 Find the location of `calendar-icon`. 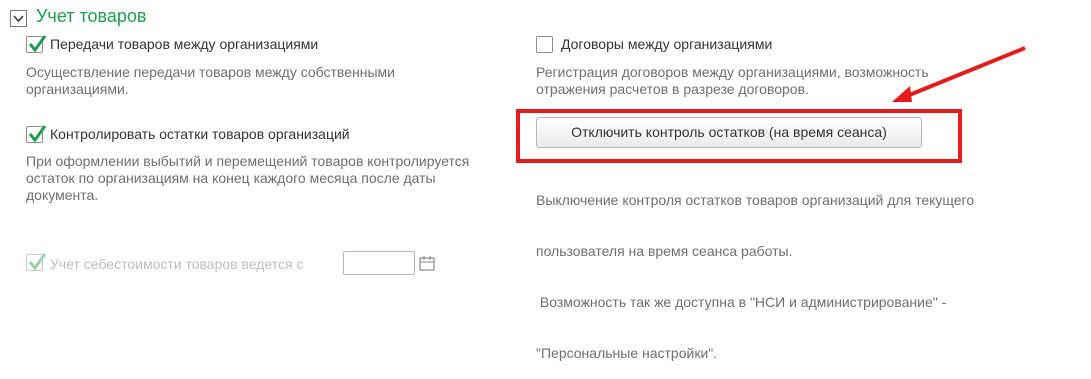

calendar-icon is located at coordinates (427, 263).